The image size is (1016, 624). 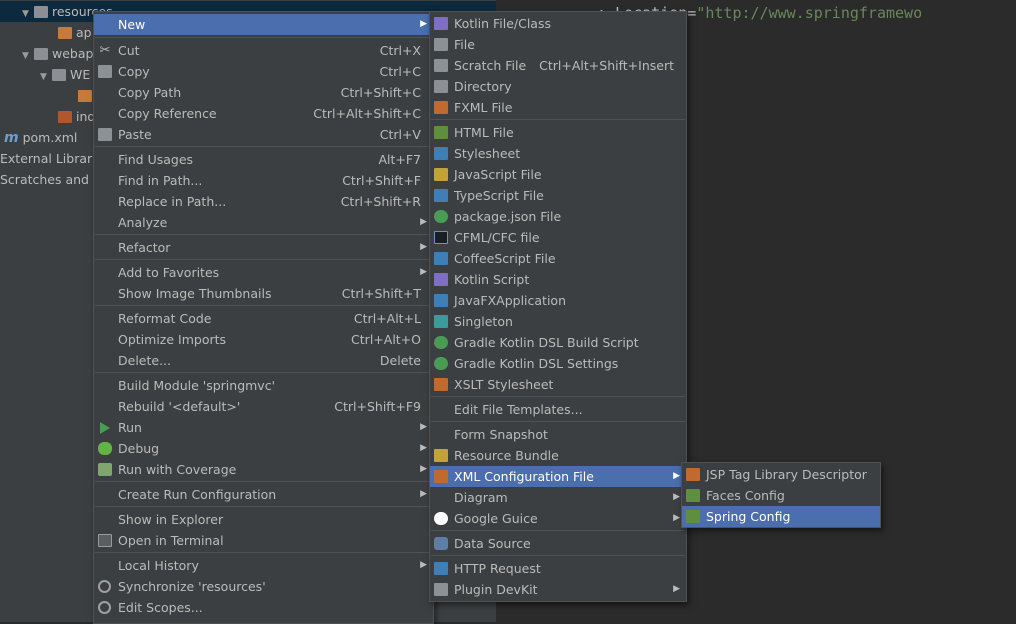 I want to click on tree-item-web-inf: ▼ WE, so click(x=65, y=74).